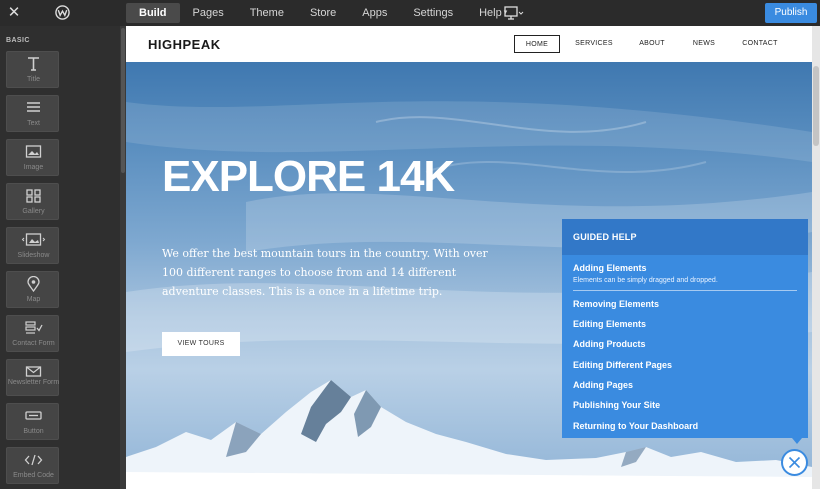 This screenshot has width=820, height=489. I want to click on element-label: Text, so click(33, 123).